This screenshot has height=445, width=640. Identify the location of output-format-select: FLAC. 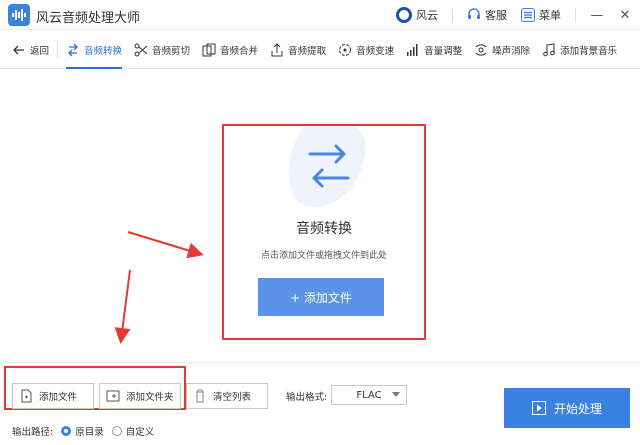
(369, 395).